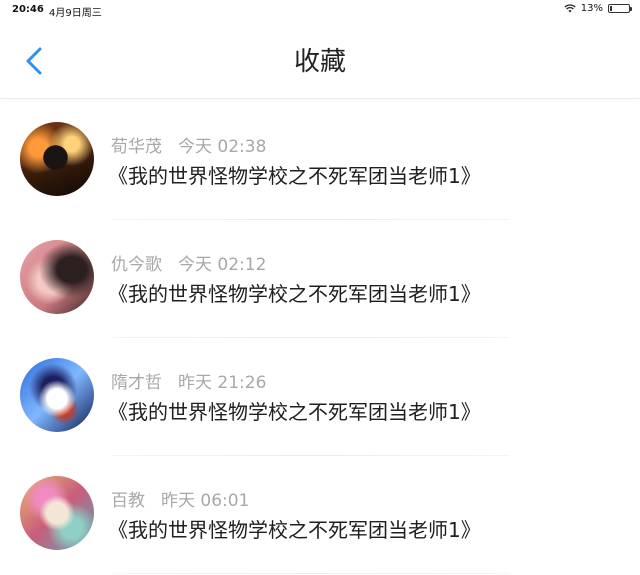 The width and height of the screenshot is (640, 575). Describe the element at coordinates (136, 383) in the screenshot. I see `author-name: 隋才哲` at that location.